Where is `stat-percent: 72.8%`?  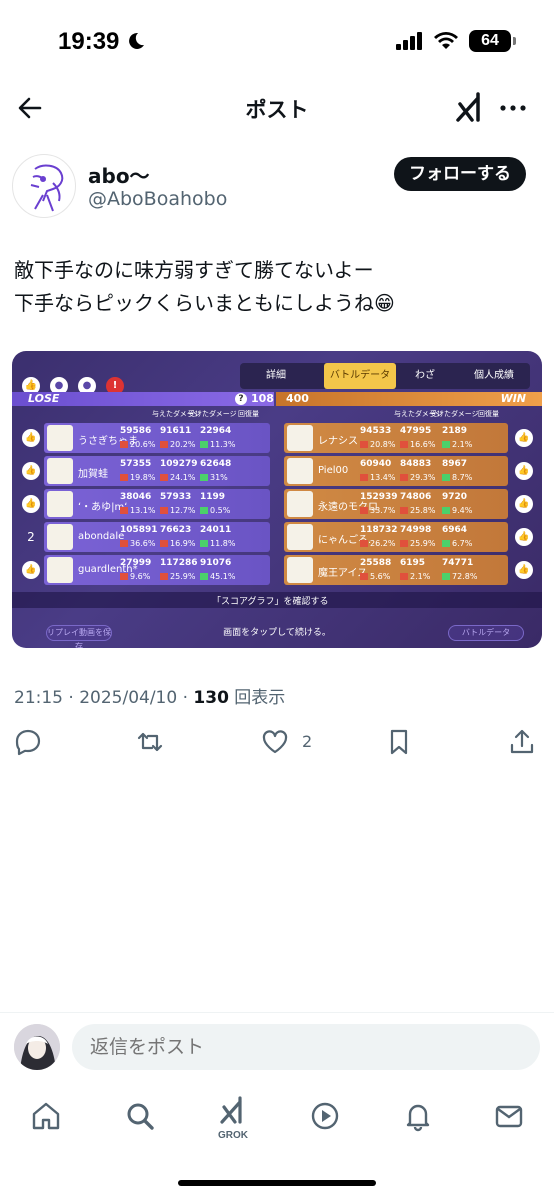
stat-percent: 72.8% is located at coordinates (465, 576).